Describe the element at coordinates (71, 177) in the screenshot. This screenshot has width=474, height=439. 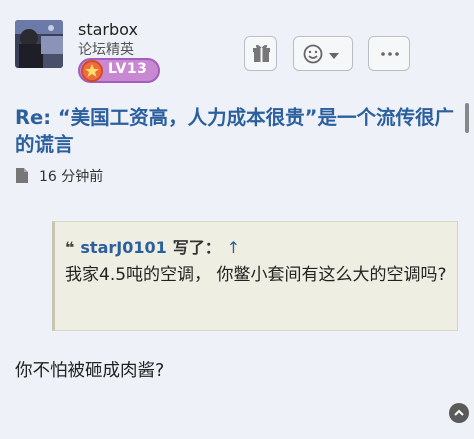
I see `post-timestamp: 16 分钟前` at that location.